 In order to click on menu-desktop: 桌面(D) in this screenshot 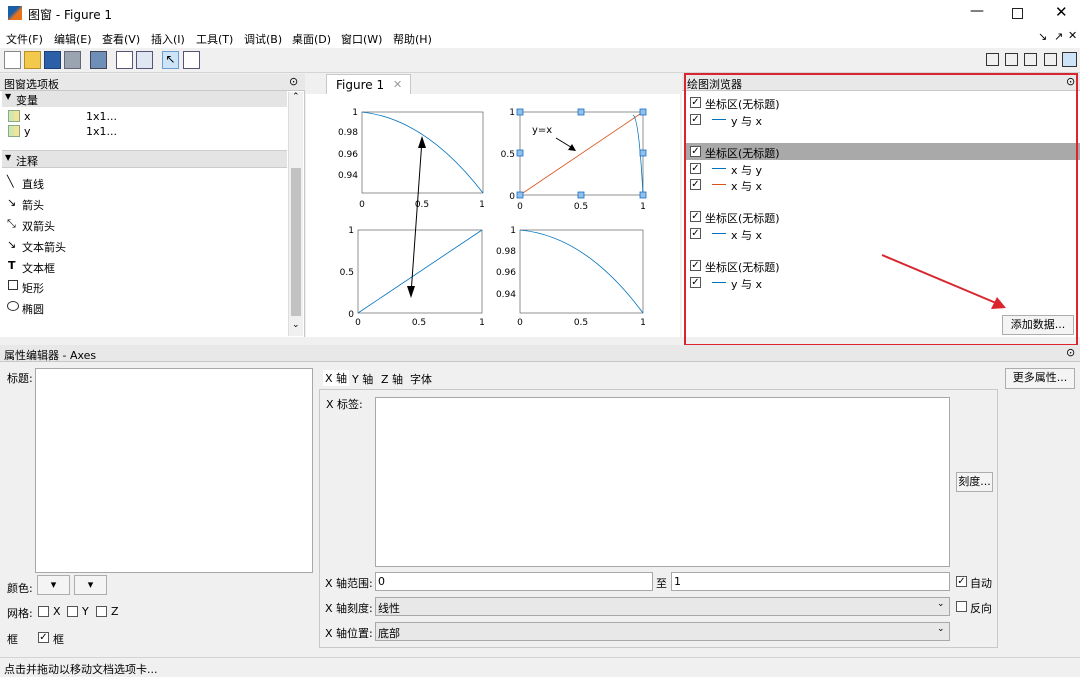, I will do `click(311, 39)`.